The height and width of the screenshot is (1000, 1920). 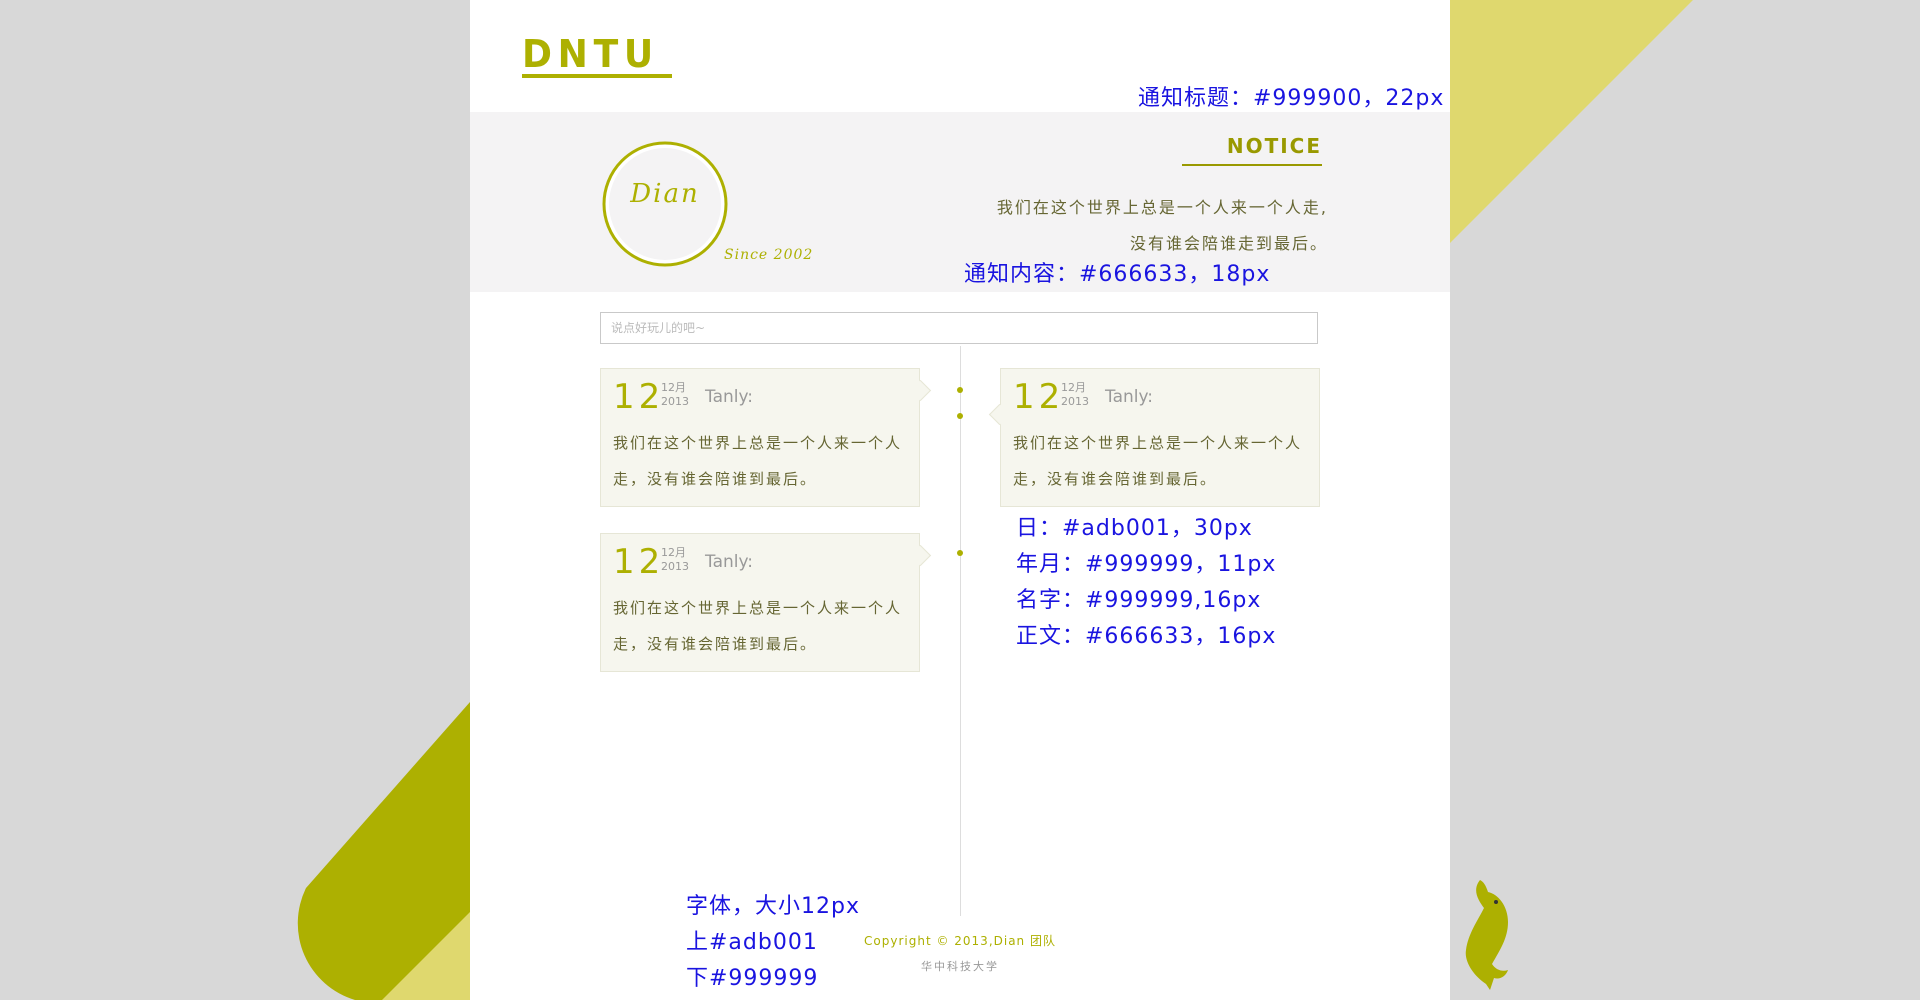 I want to click on dian-brand-text: Dian, so click(x=665, y=194).